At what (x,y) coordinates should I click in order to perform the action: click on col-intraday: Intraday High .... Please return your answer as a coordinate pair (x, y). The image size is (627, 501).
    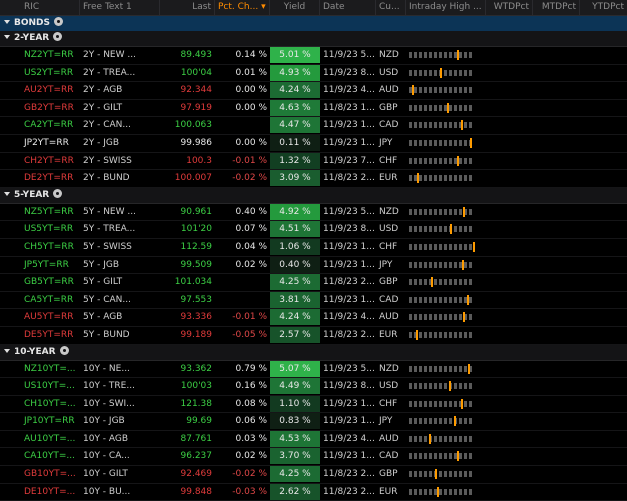
    Looking at the image, I should click on (446, 7).